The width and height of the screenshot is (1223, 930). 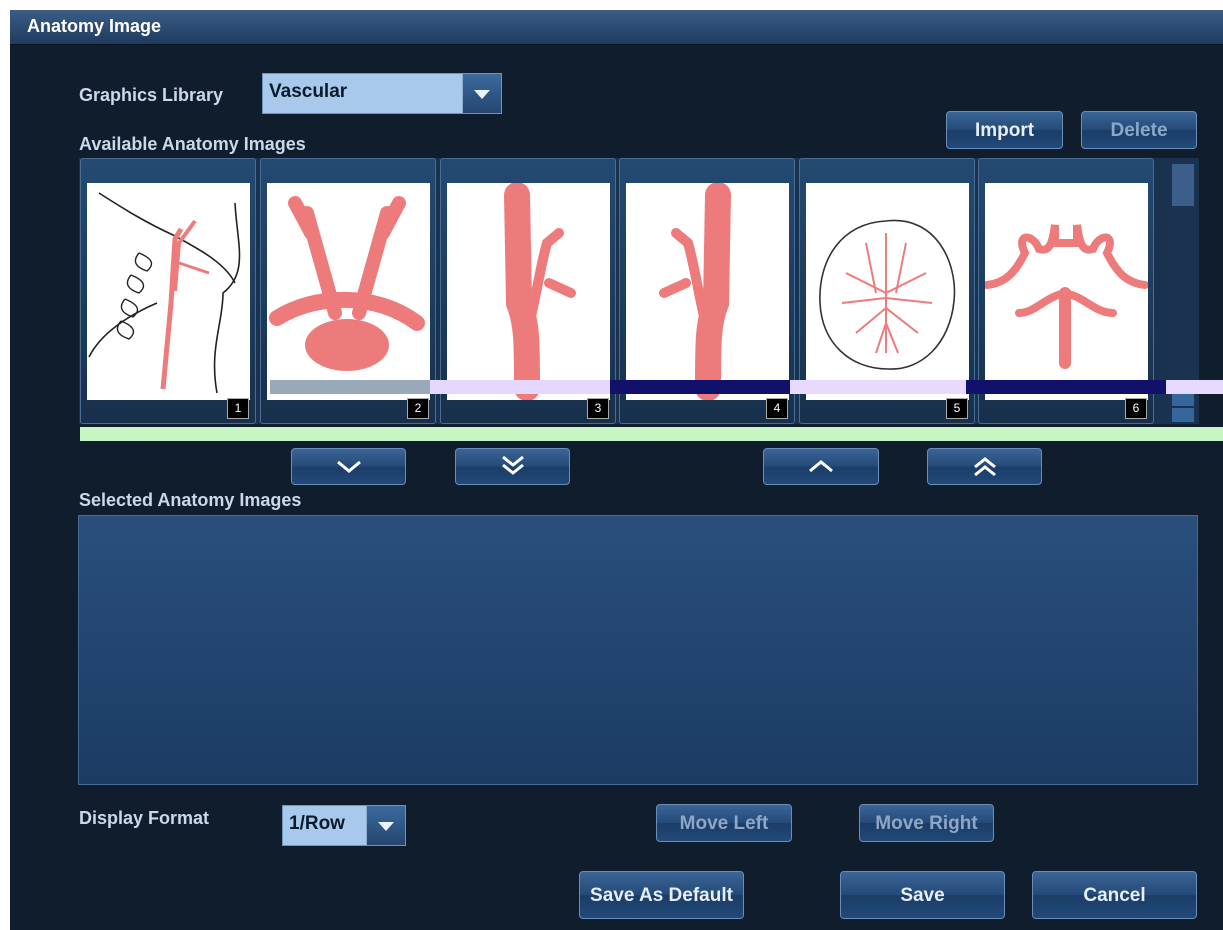 What do you see at coordinates (144, 818) in the screenshot?
I see `display-format-label: Display Format` at bounding box center [144, 818].